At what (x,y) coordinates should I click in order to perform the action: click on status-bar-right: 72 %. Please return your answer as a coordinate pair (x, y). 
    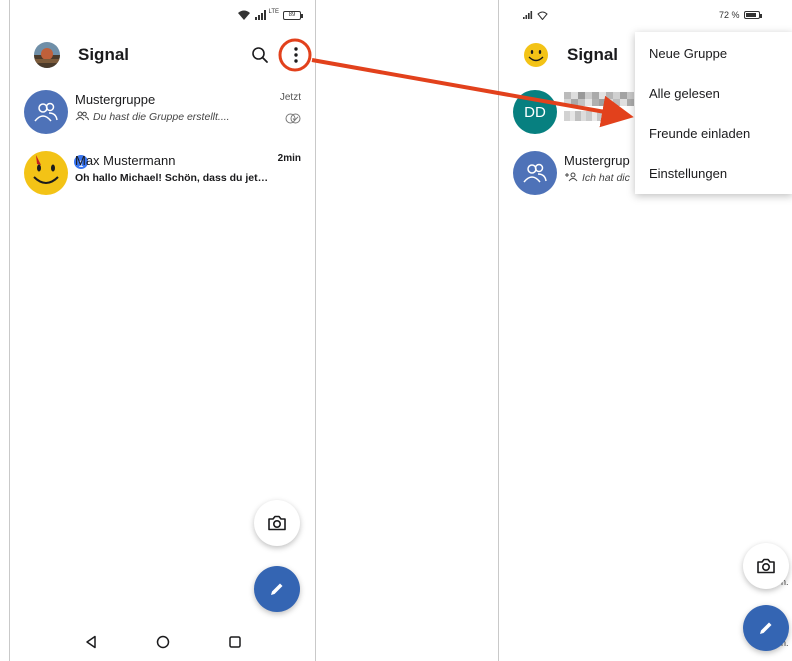
    Looking at the image, I should click on (740, 15).